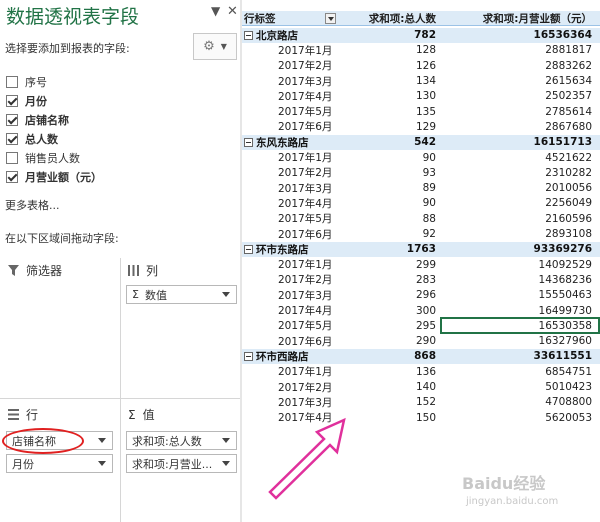 The width and height of the screenshot is (600, 522). I want to click on values-field-sum-people: 求和项:总人数, so click(181, 440).